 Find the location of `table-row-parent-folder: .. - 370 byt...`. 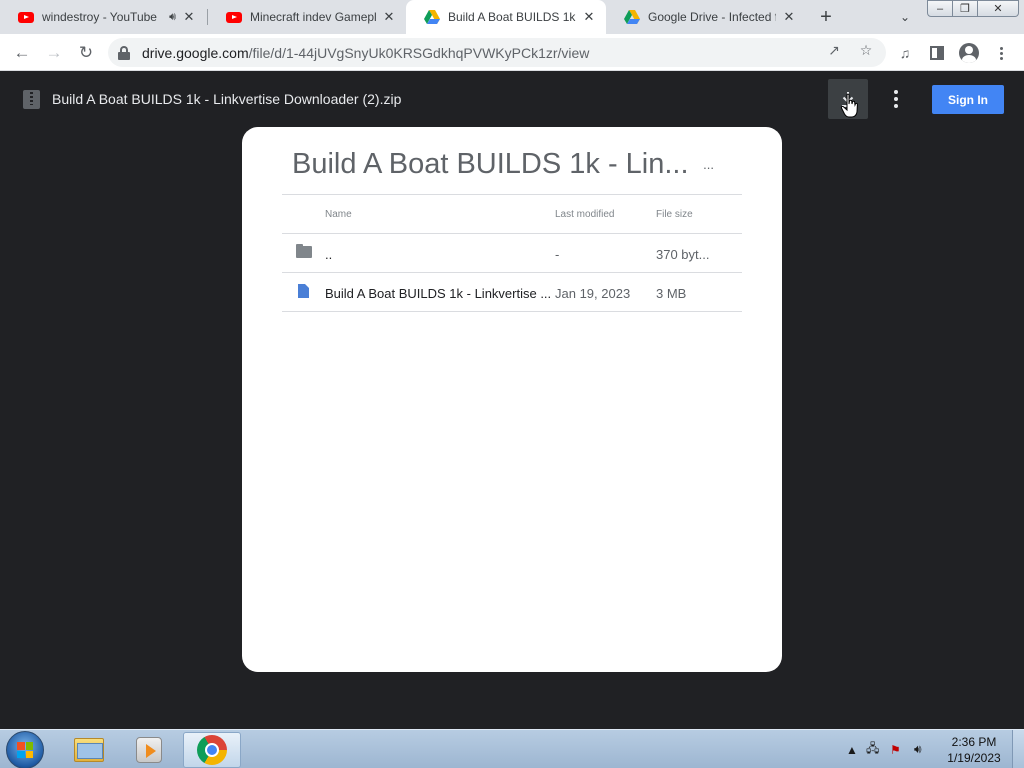

table-row-parent-folder: .. - 370 byt... is located at coordinates (512, 253).